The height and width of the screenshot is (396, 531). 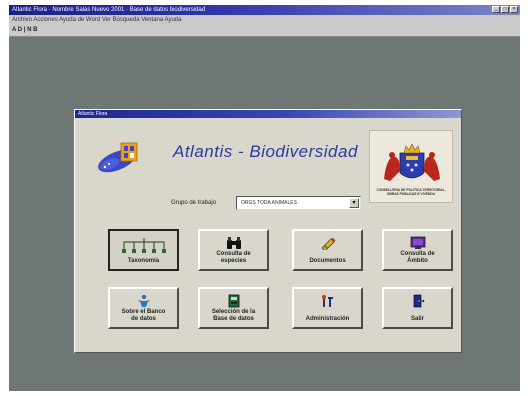 I want to click on dialog-titlebar: Atlantic Flora, so click(x=268, y=114).